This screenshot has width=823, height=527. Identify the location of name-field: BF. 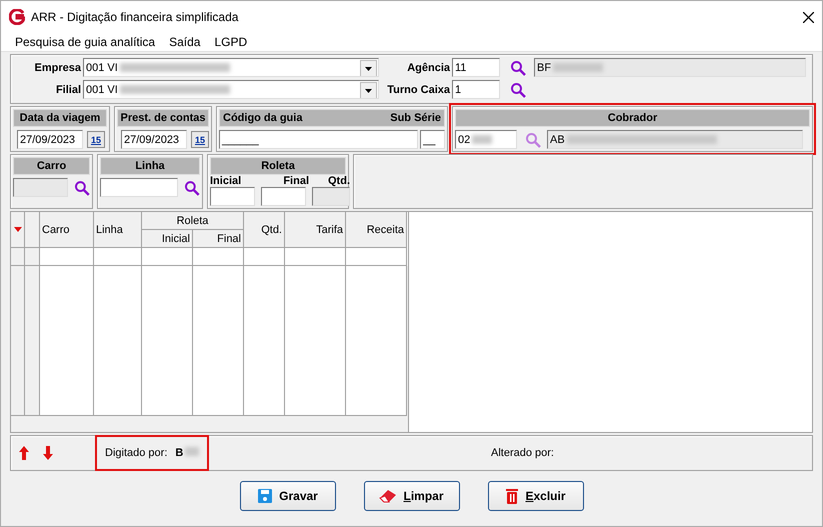
(670, 67).